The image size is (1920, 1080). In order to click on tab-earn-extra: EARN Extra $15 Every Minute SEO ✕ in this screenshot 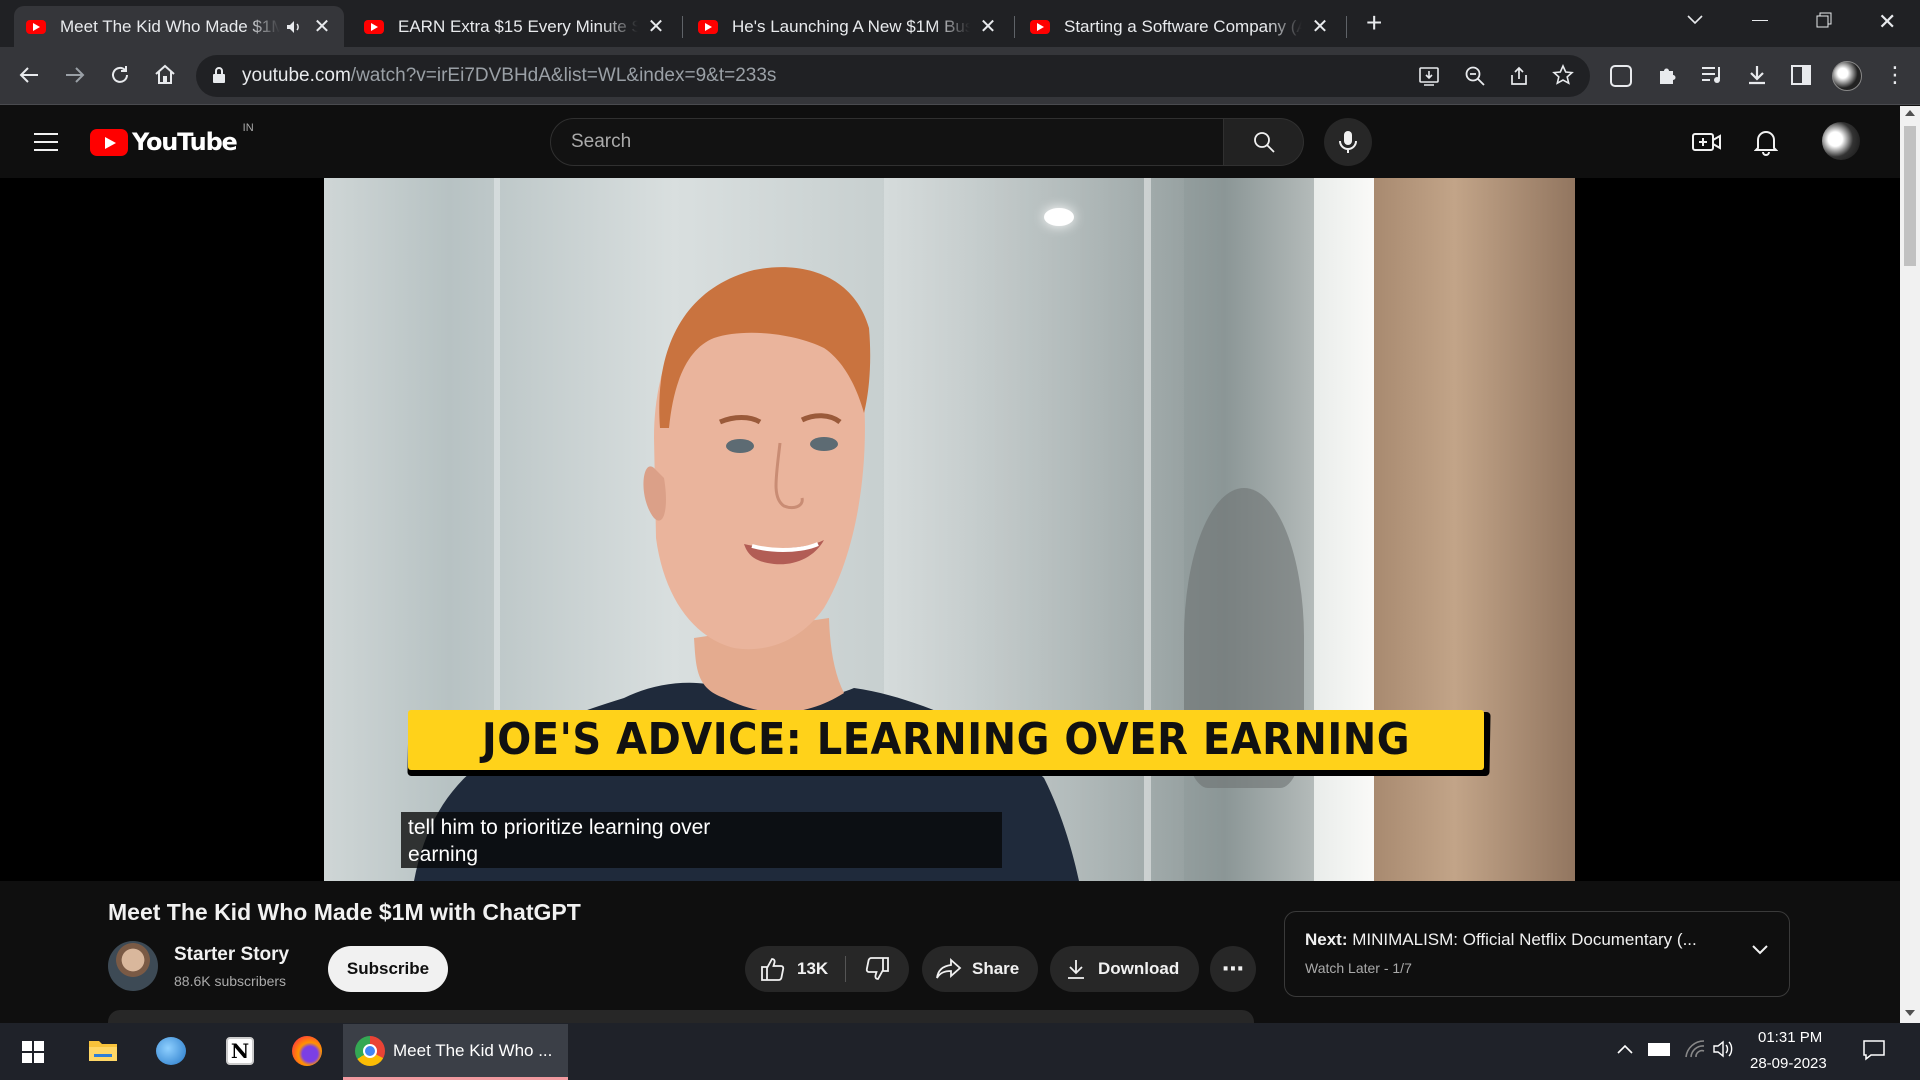, I will do `click(515, 26)`.